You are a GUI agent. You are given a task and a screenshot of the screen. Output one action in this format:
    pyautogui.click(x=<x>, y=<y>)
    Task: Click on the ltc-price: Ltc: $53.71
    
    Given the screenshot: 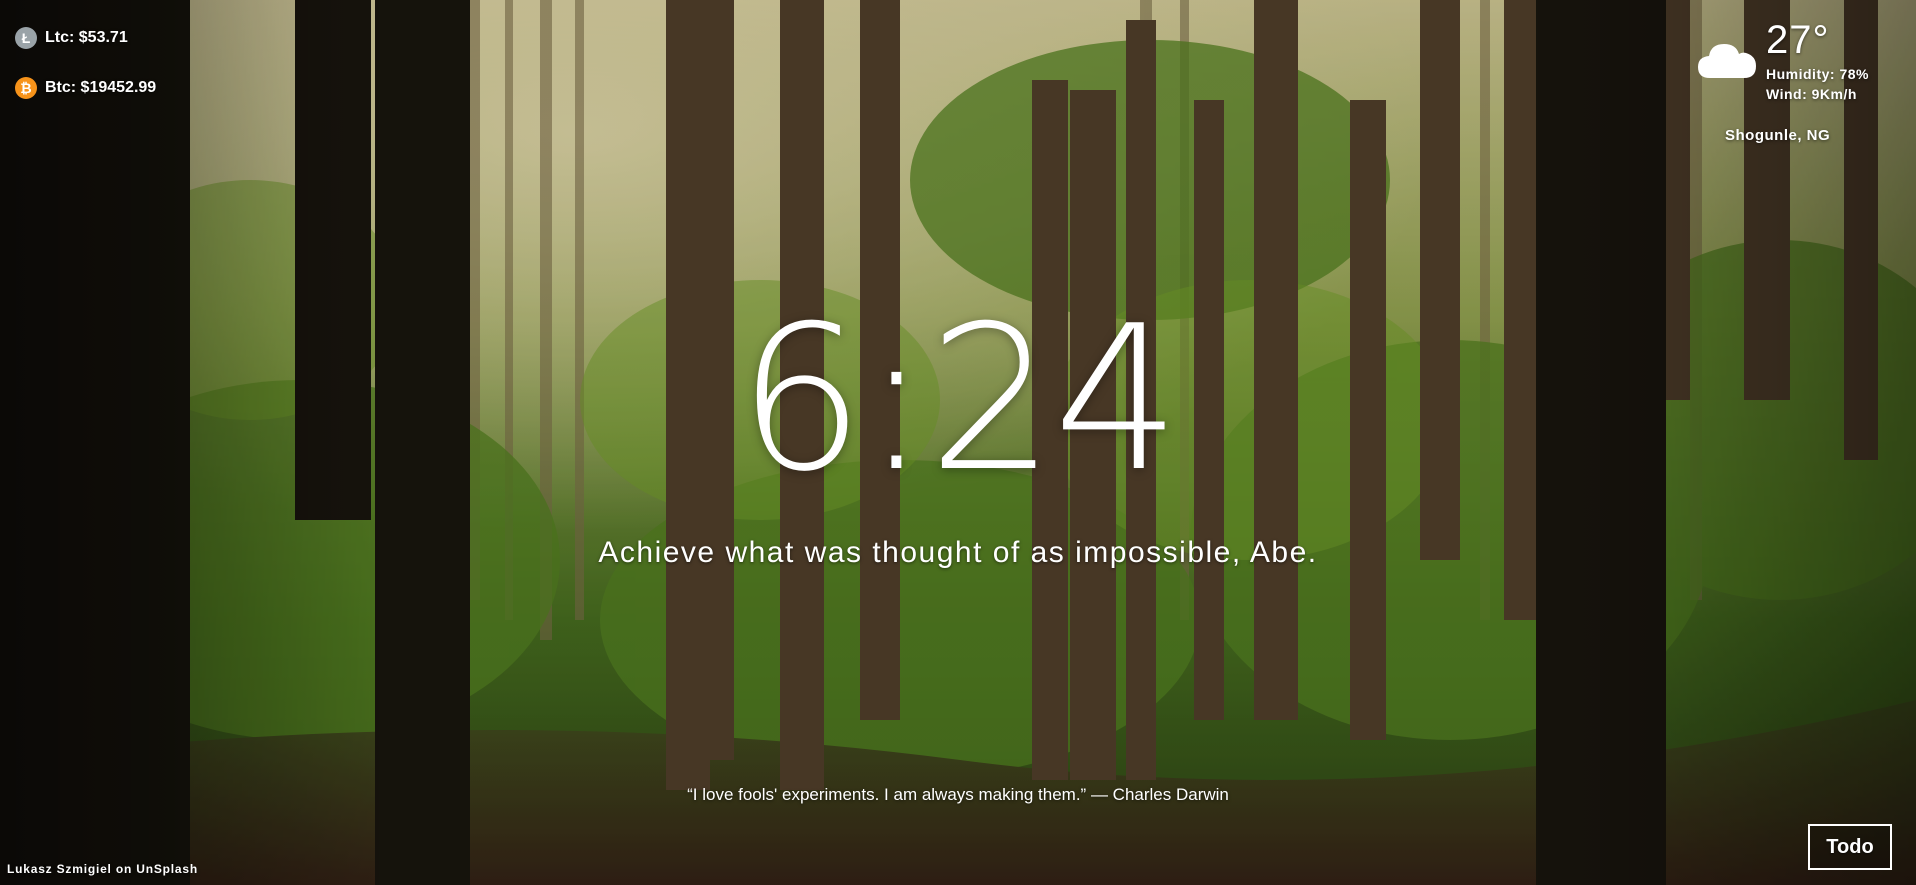 What is the action you would take?
    pyautogui.click(x=86, y=37)
    